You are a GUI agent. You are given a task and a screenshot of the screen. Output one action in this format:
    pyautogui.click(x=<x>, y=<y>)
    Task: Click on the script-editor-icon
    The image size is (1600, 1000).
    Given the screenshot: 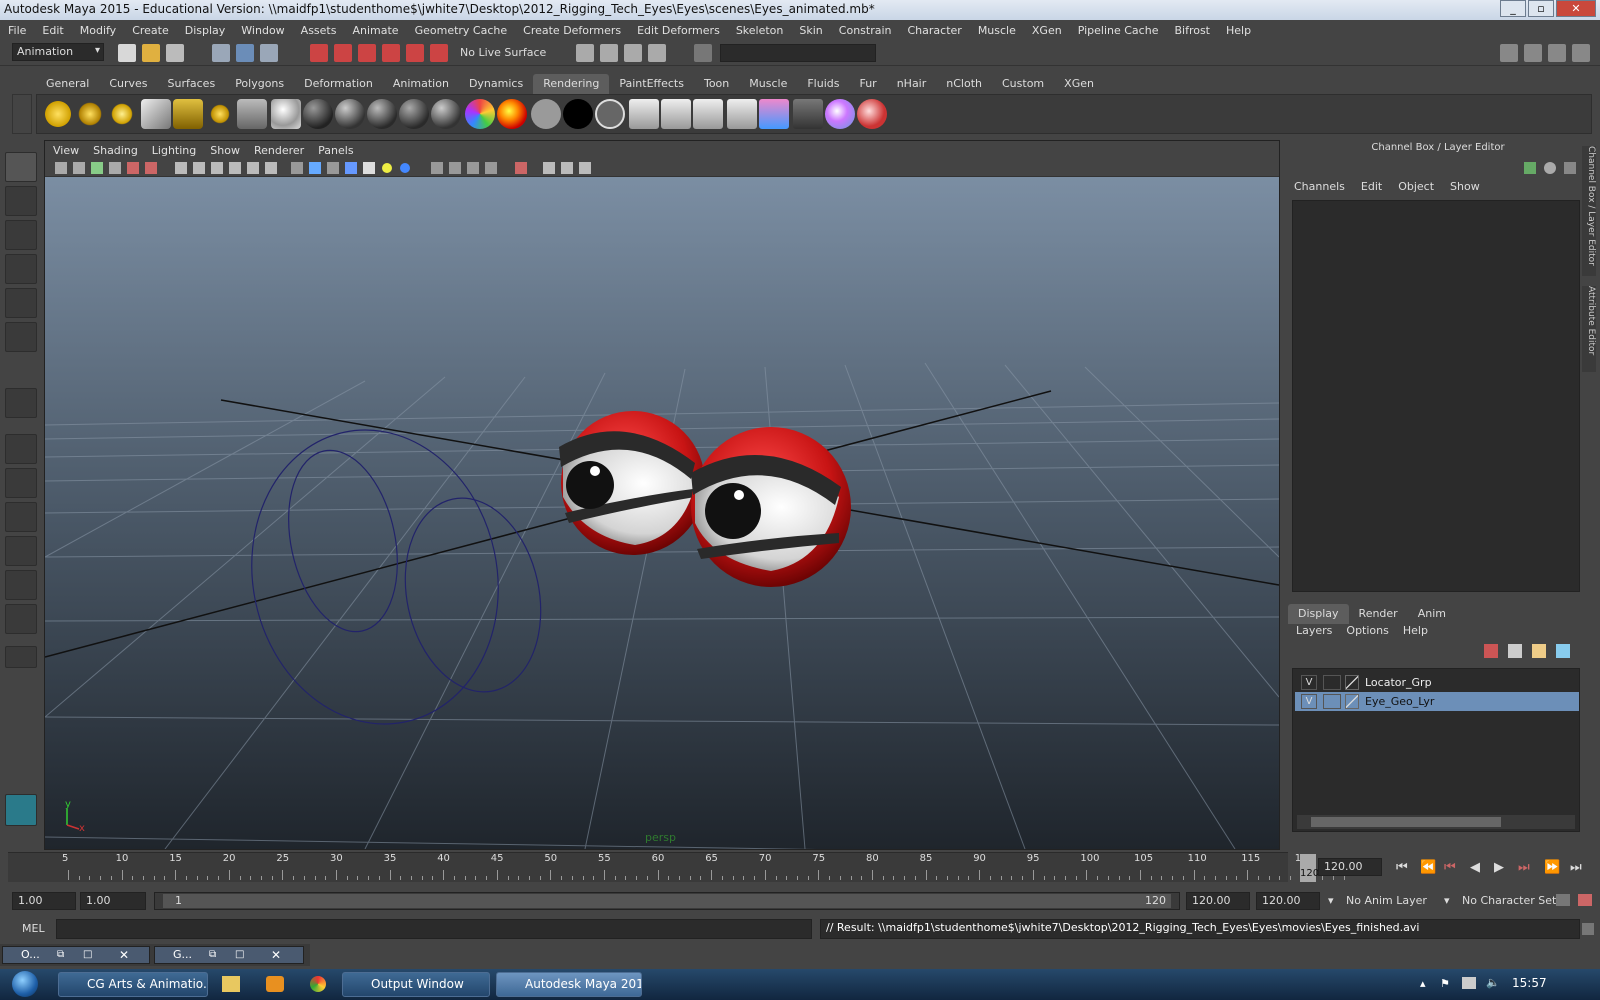 What is the action you would take?
    pyautogui.click(x=1588, y=929)
    